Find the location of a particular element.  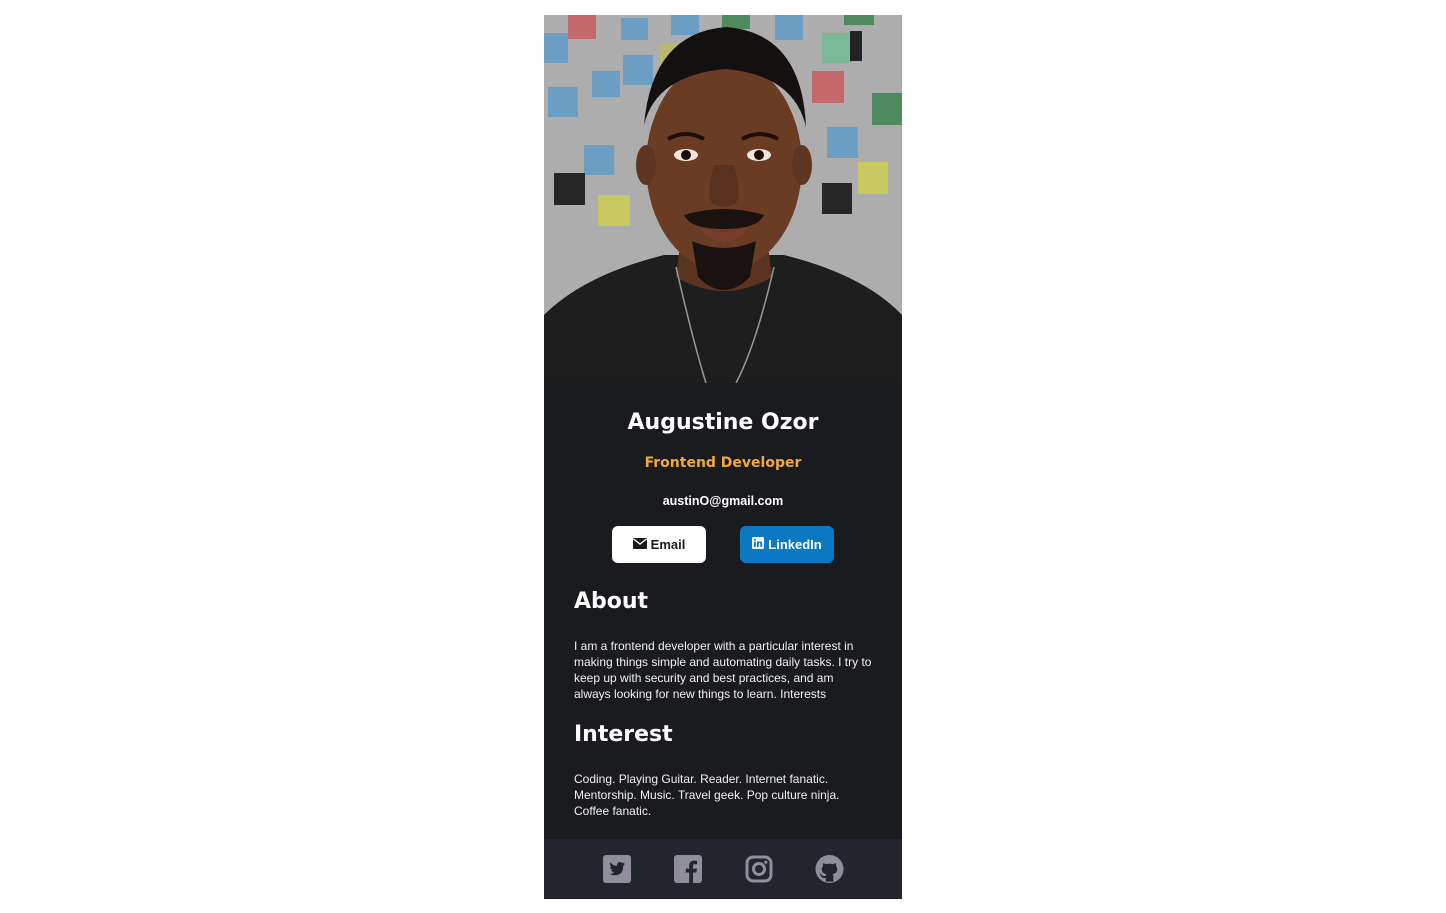

profile-email: austinO@gmail.com is located at coordinates (723, 501).